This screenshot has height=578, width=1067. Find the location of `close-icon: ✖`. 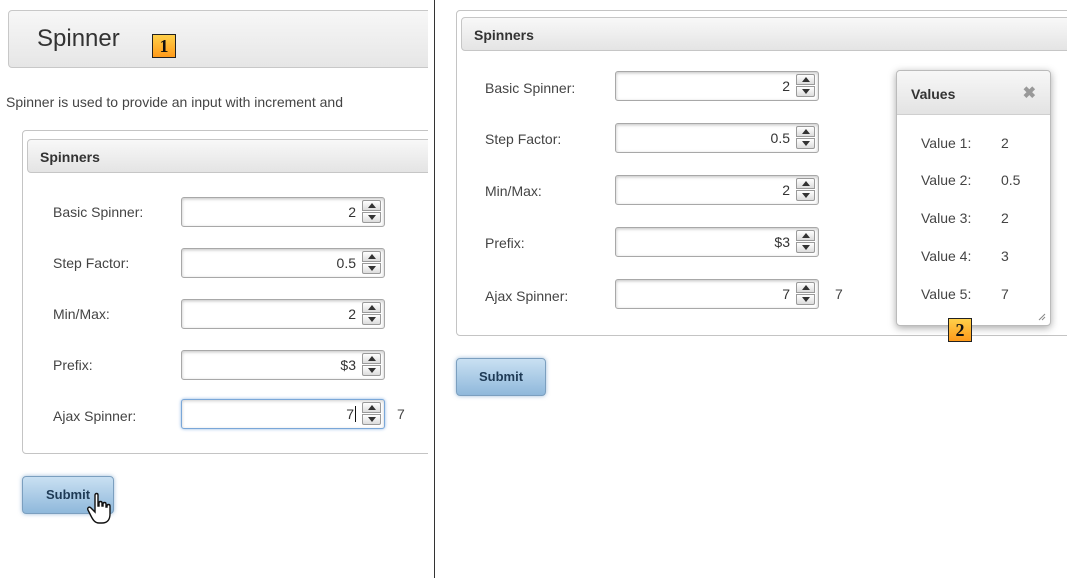

close-icon: ✖ is located at coordinates (1029, 93).